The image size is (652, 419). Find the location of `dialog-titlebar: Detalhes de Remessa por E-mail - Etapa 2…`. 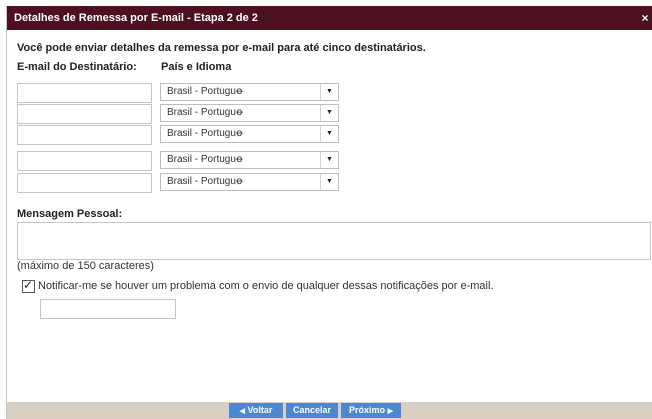

dialog-titlebar: Detalhes de Remessa por E-mail - Etapa 2… is located at coordinates (329, 18).